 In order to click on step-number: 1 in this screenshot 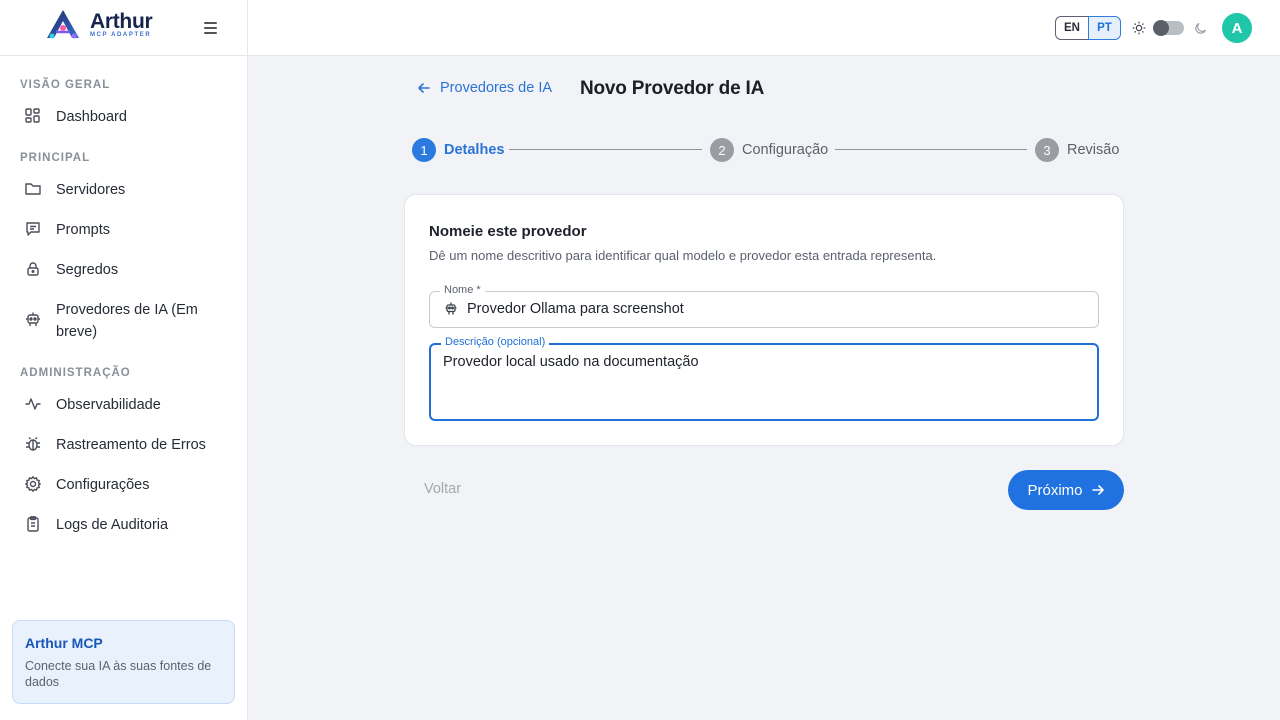, I will do `click(424, 150)`.